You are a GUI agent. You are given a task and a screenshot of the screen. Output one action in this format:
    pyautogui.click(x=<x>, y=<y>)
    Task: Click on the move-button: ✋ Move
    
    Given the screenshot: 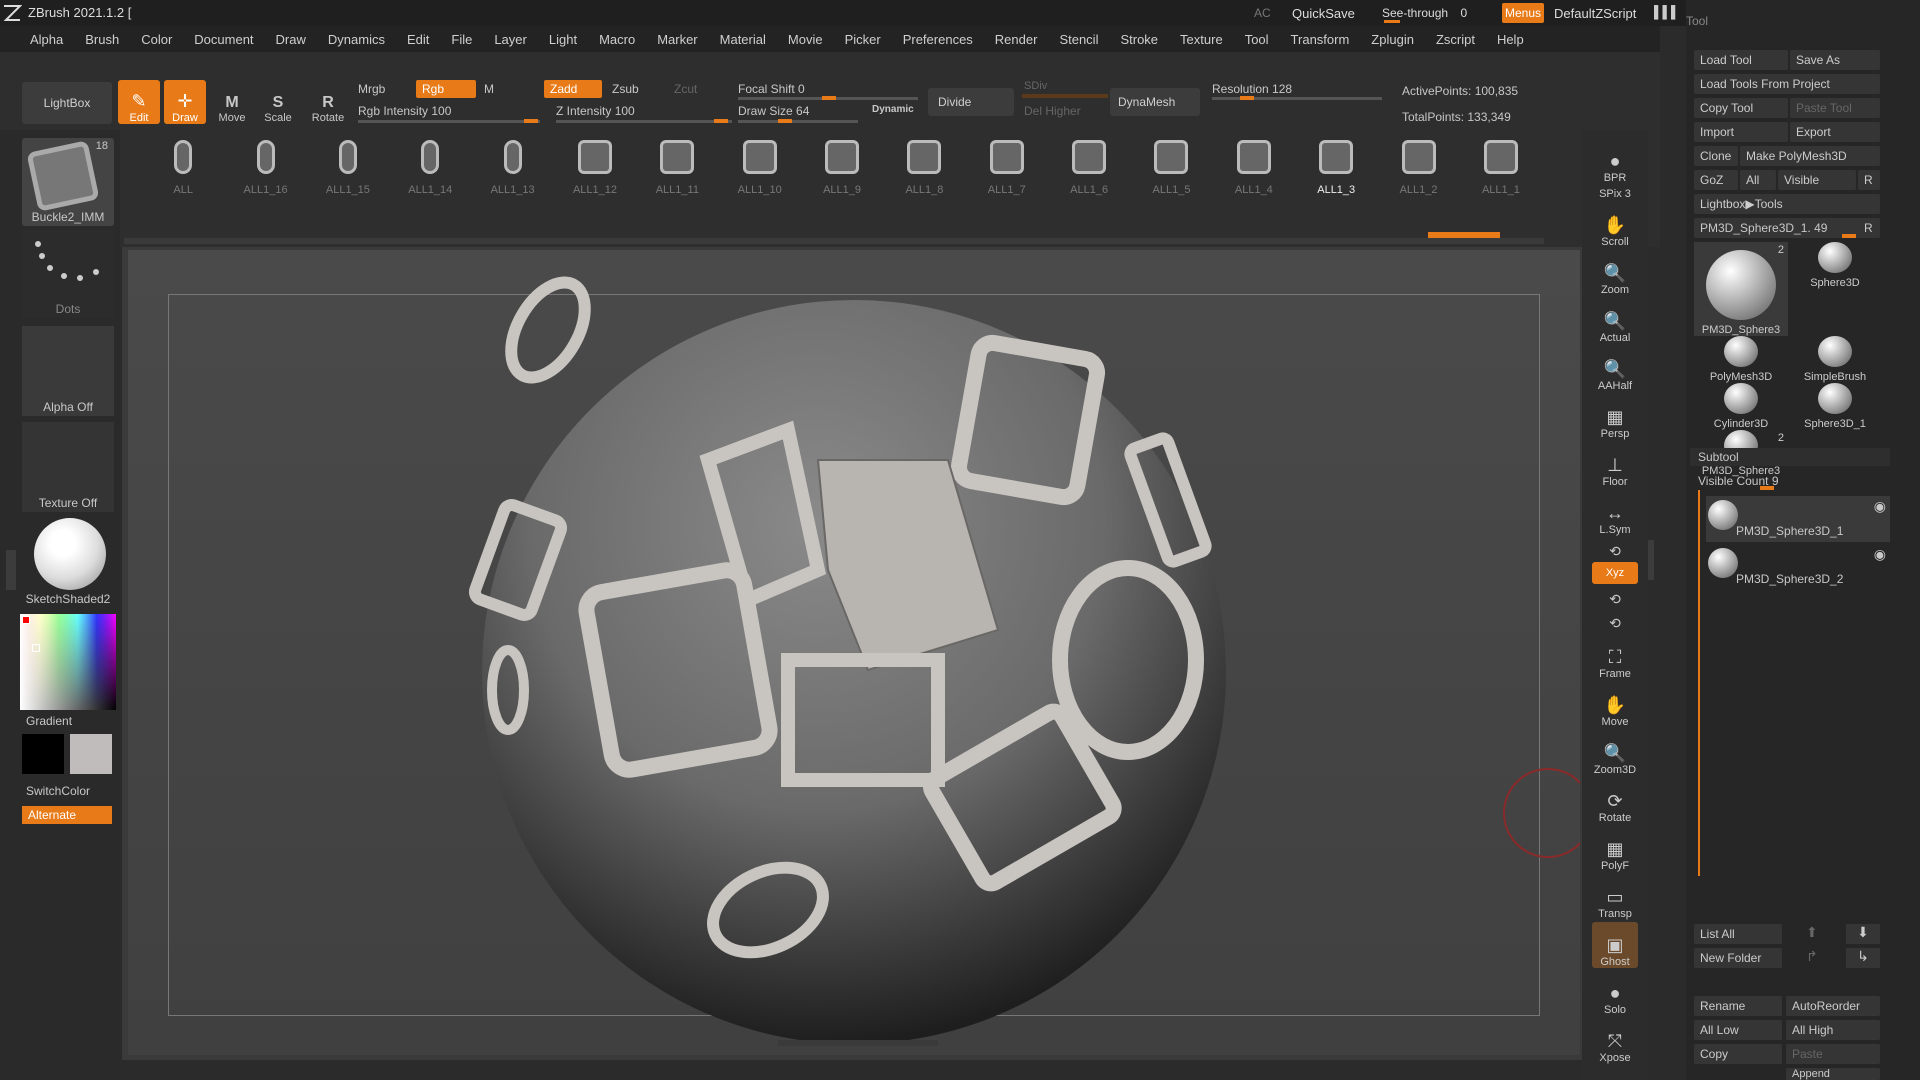 What is the action you would take?
    pyautogui.click(x=1615, y=705)
    